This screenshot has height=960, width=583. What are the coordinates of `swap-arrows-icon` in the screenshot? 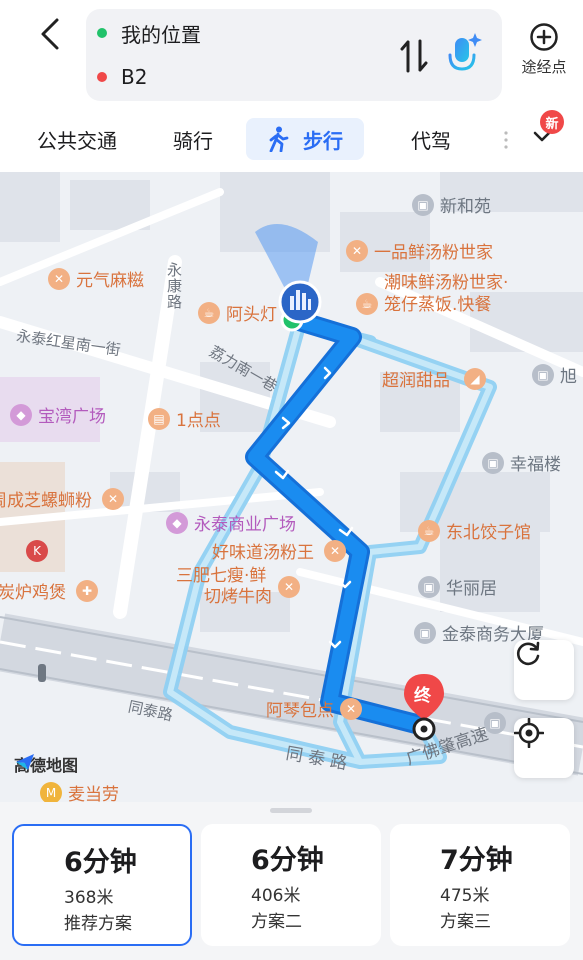 It's located at (414, 56).